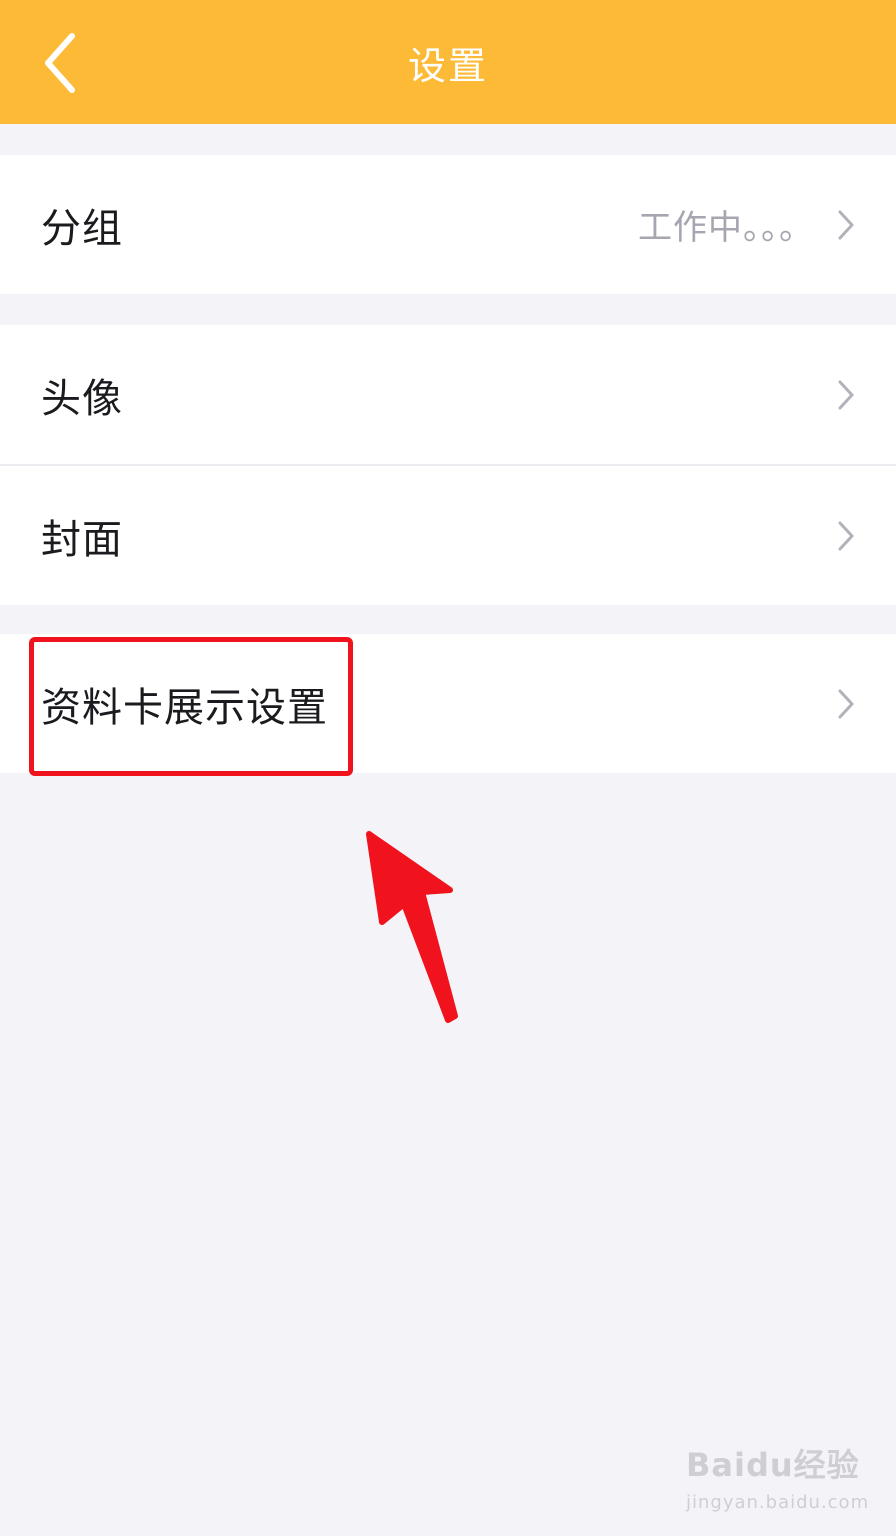 The height and width of the screenshot is (1536, 896). What do you see at coordinates (82, 539) in the screenshot?
I see `row-label: 封面` at bounding box center [82, 539].